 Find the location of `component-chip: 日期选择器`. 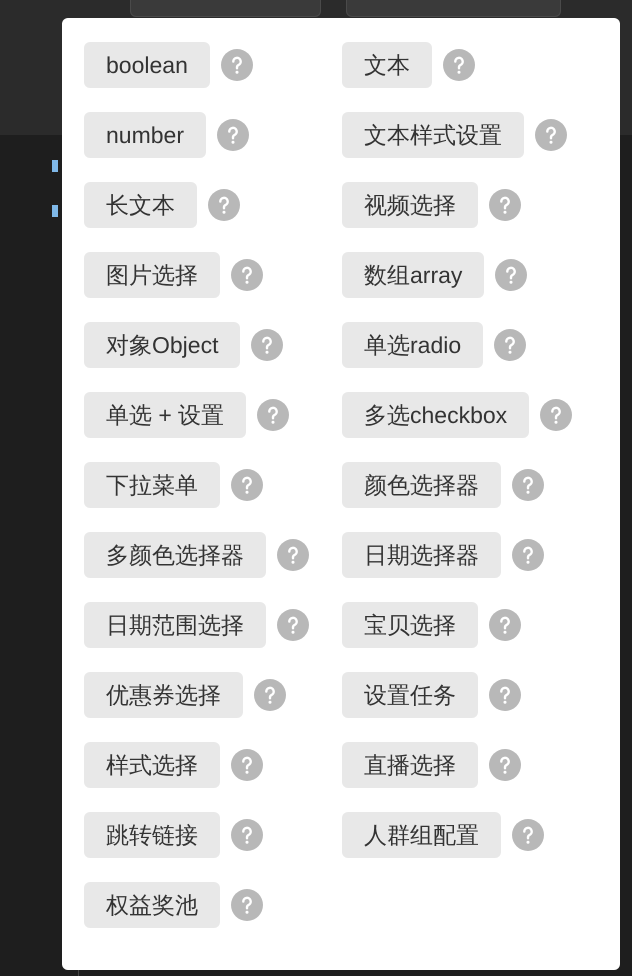

component-chip: 日期选择器 is located at coordinates (421, 555).